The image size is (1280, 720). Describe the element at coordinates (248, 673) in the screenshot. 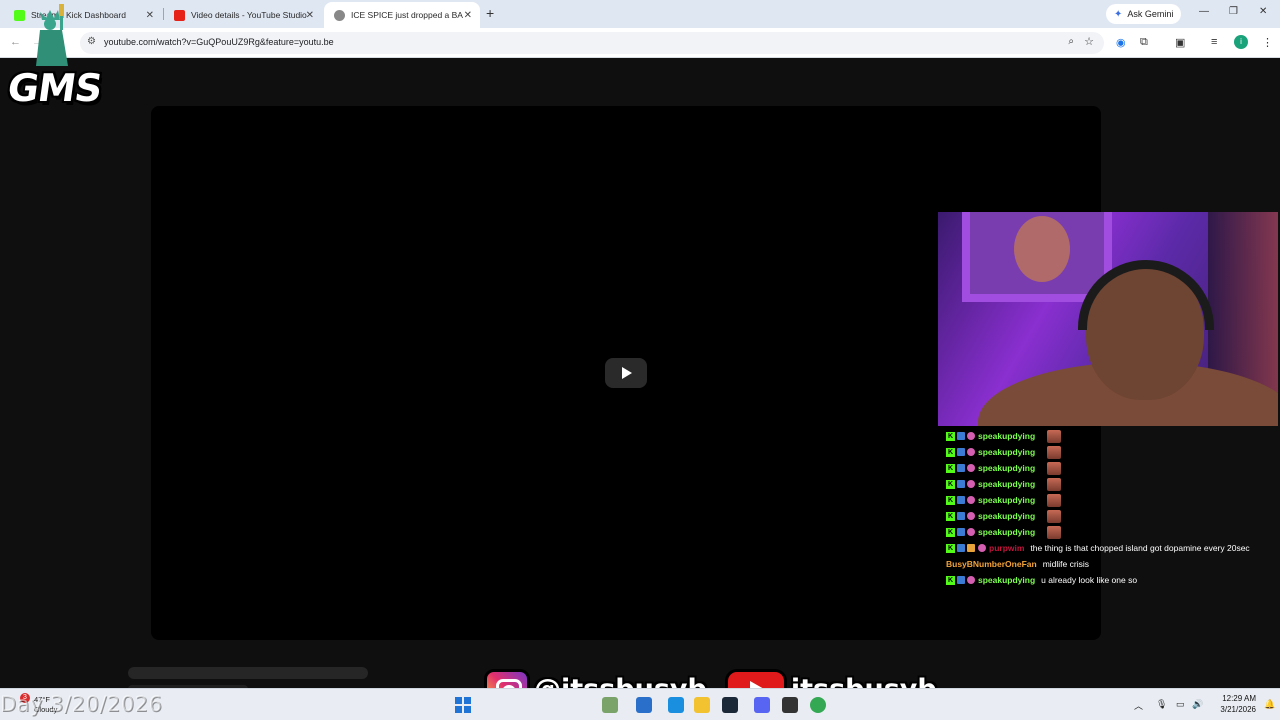

I see `title-placeholder` at that location.